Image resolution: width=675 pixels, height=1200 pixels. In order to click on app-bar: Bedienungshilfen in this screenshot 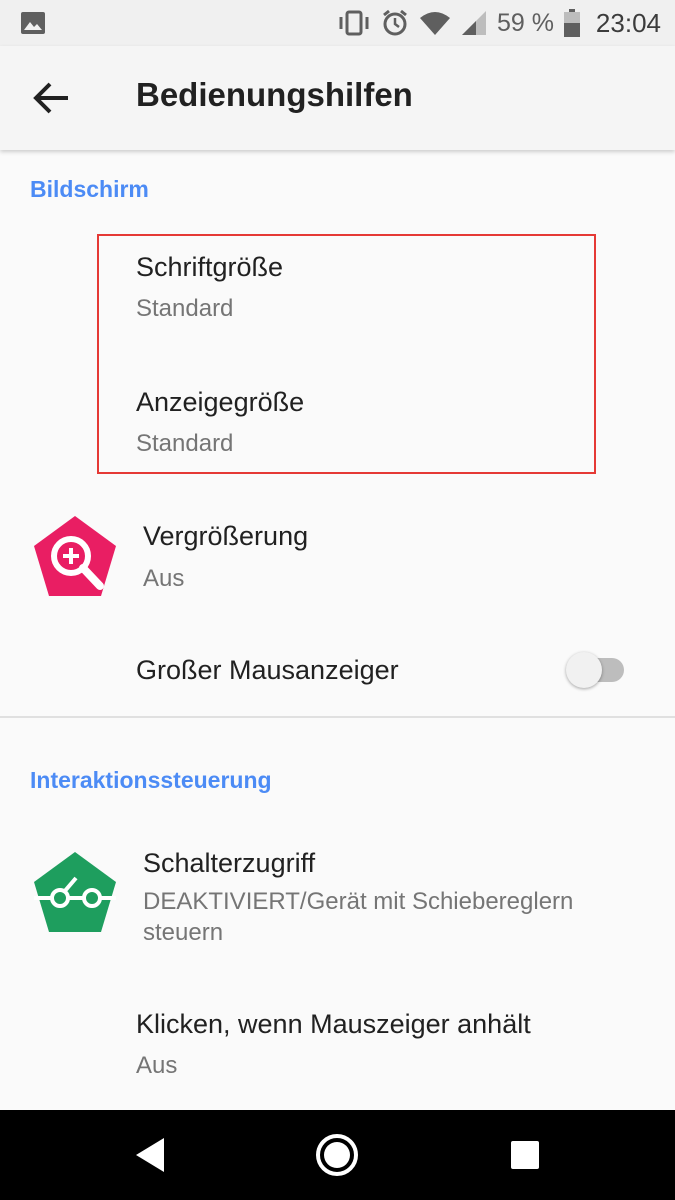, I will do `click(337, 98)`.